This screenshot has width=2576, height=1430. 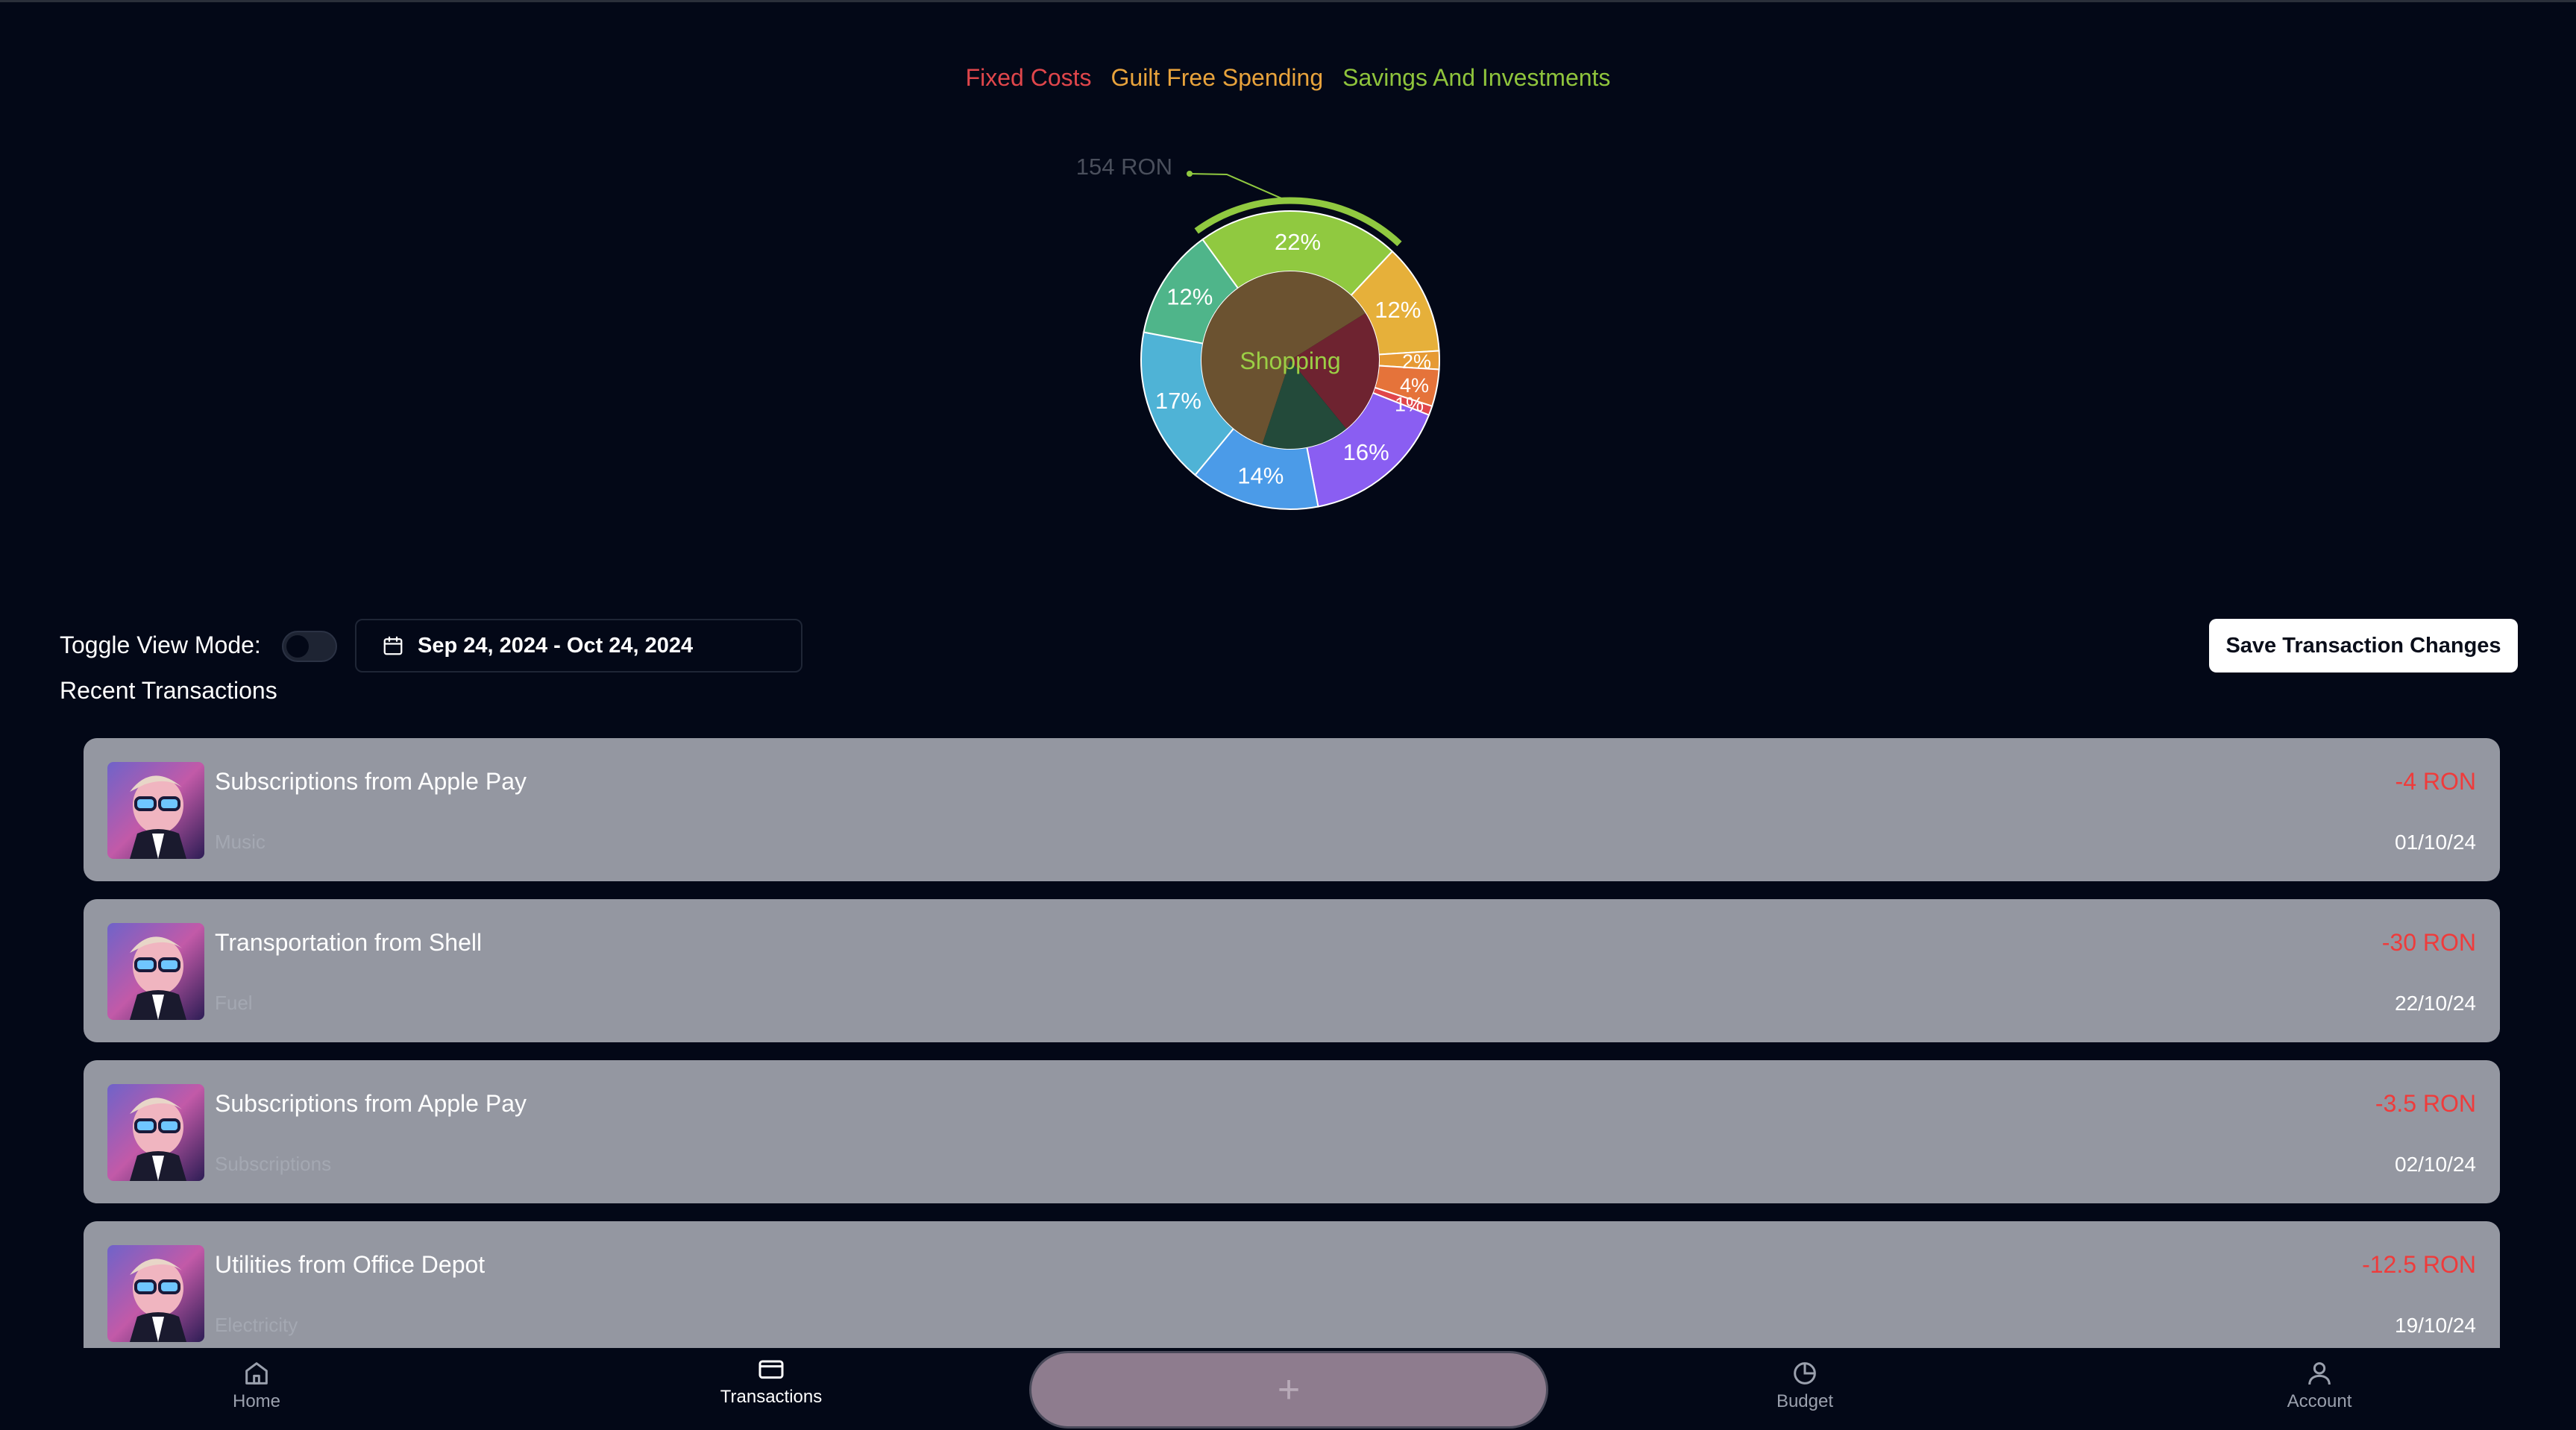 I want to click on view-mode-toggle, so click(x=310, y=646).